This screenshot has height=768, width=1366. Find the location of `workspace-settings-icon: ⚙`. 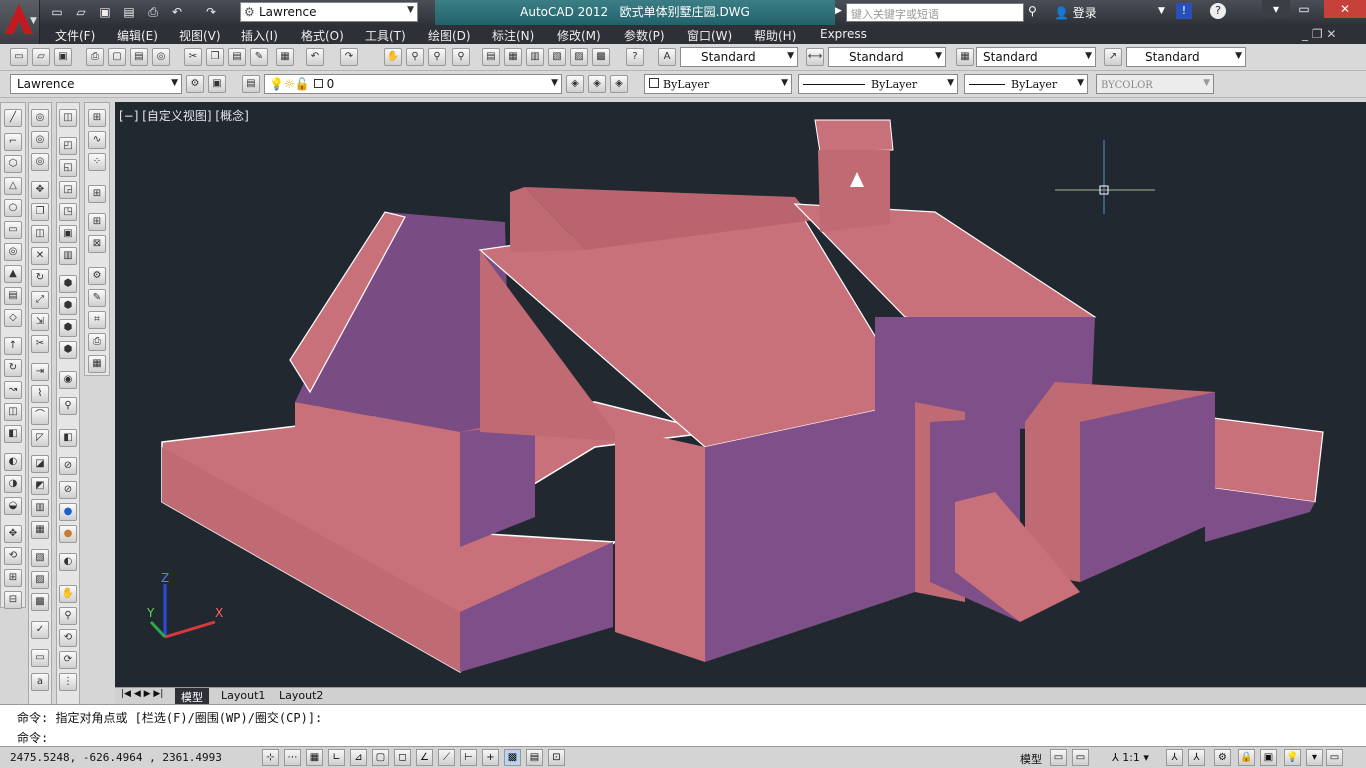

workspace-settings-icon: ⚙ is located at coordinates (195, 84).